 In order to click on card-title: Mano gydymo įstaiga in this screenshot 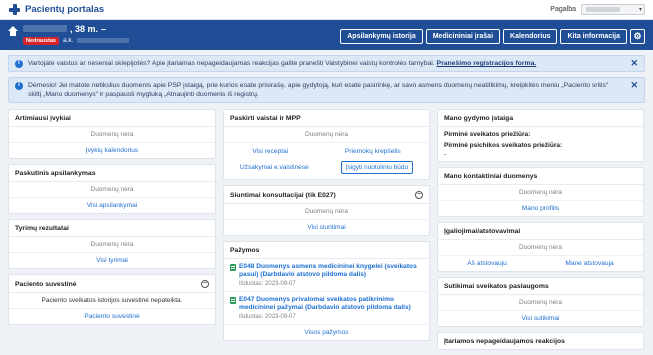, I will do `click(540, 118)`.